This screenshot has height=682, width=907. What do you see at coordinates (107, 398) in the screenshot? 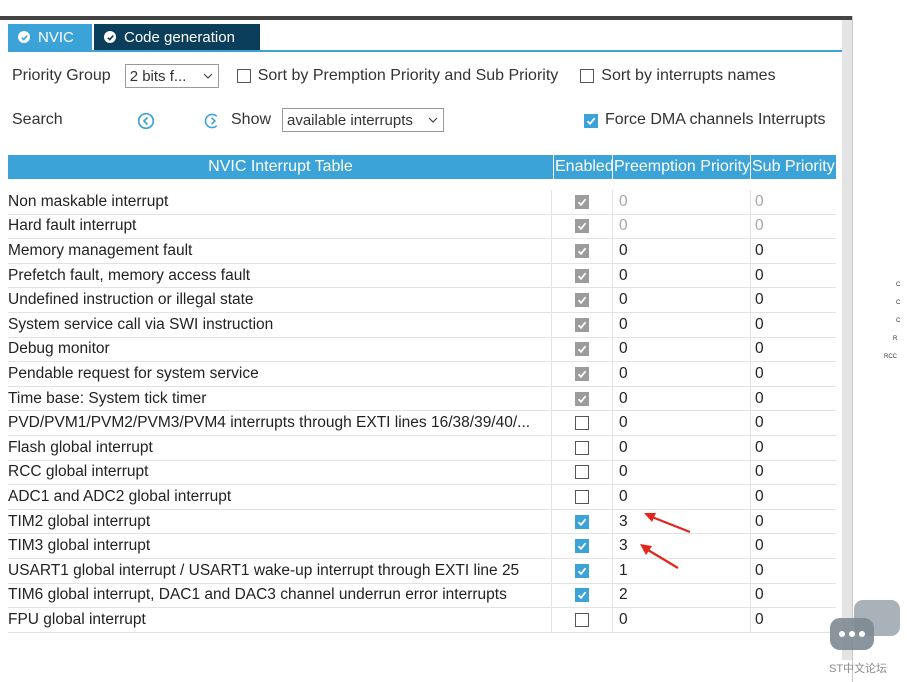
I see `interrupt-name: Time base: System tick timer` at bounding box center [107, 398].